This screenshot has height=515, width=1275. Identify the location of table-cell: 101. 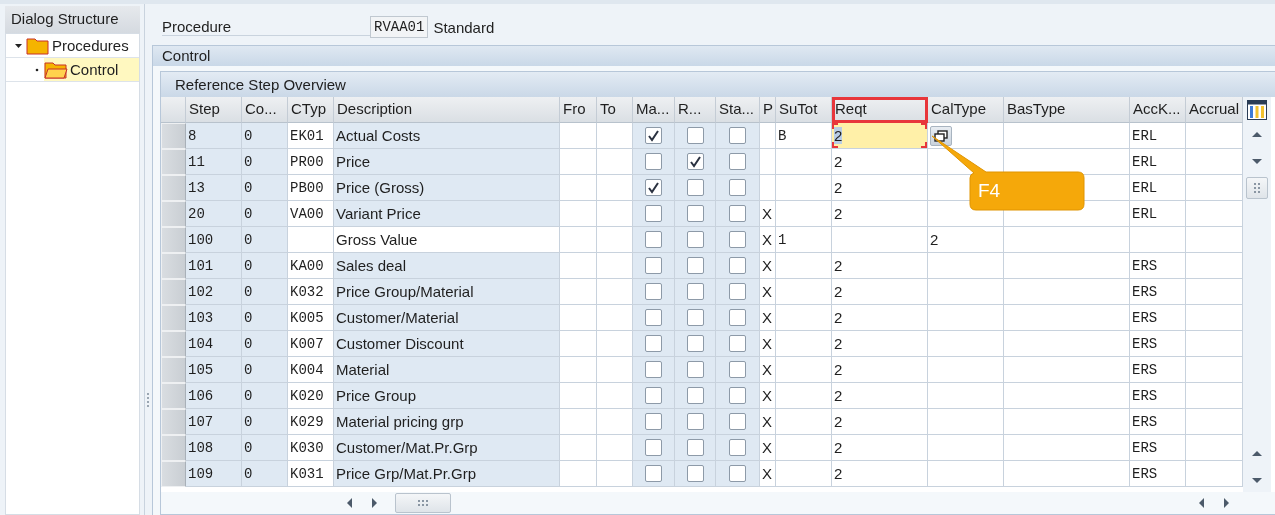
(214, 266).